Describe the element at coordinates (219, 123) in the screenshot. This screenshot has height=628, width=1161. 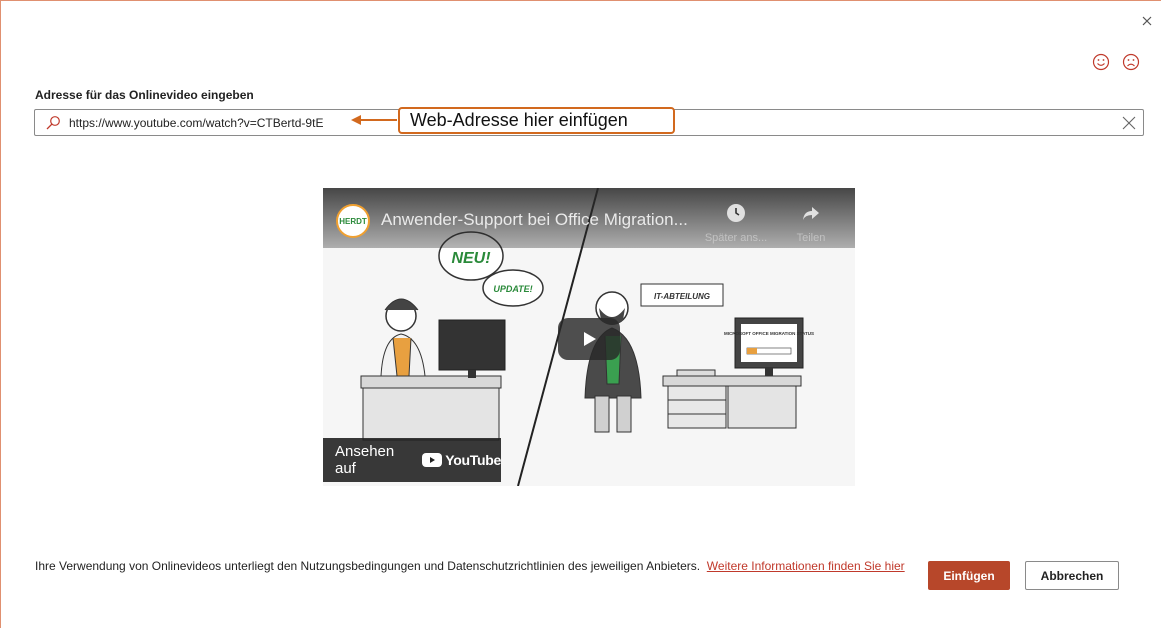
I see `url-input` at that location.